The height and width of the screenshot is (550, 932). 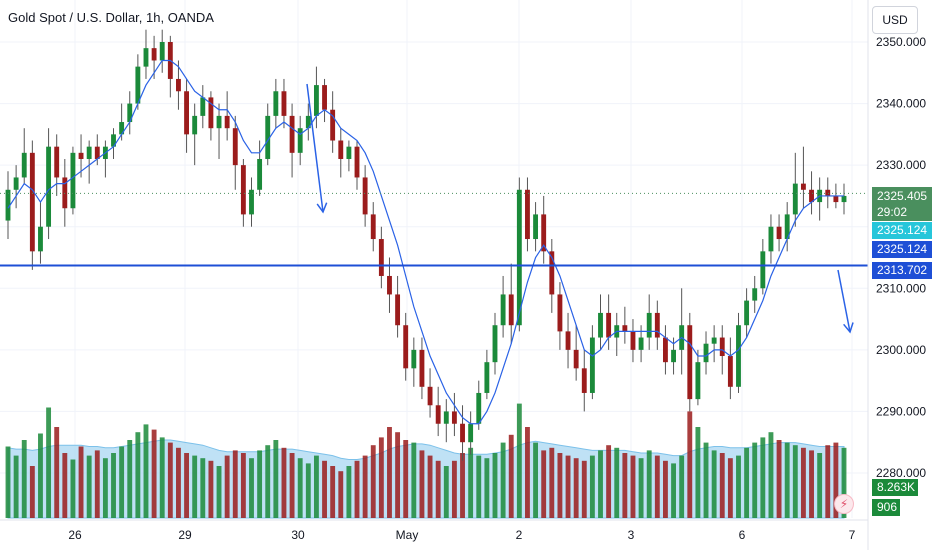 What do you see at coordinates (901, 165) in the screenshot?
I see `y-tick-label: 2330.000` at bounding box center [901, 165].